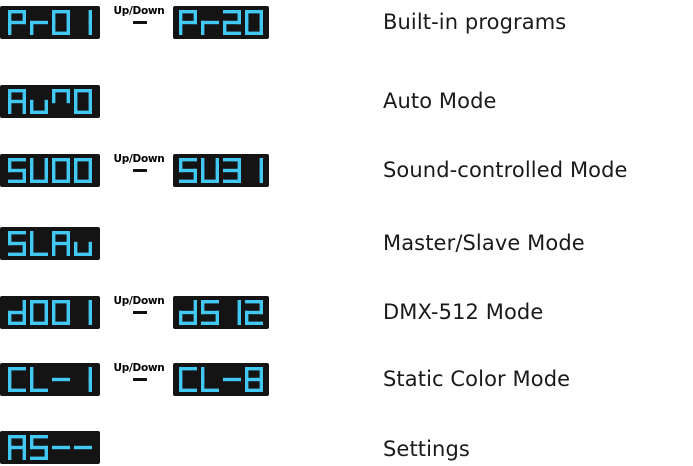 The width and height of the screenshot is (693, 466). Describe the element at coordinates (463, 312) in the screenshot. I see `mode-description: DMX-512 Mode` at that location.